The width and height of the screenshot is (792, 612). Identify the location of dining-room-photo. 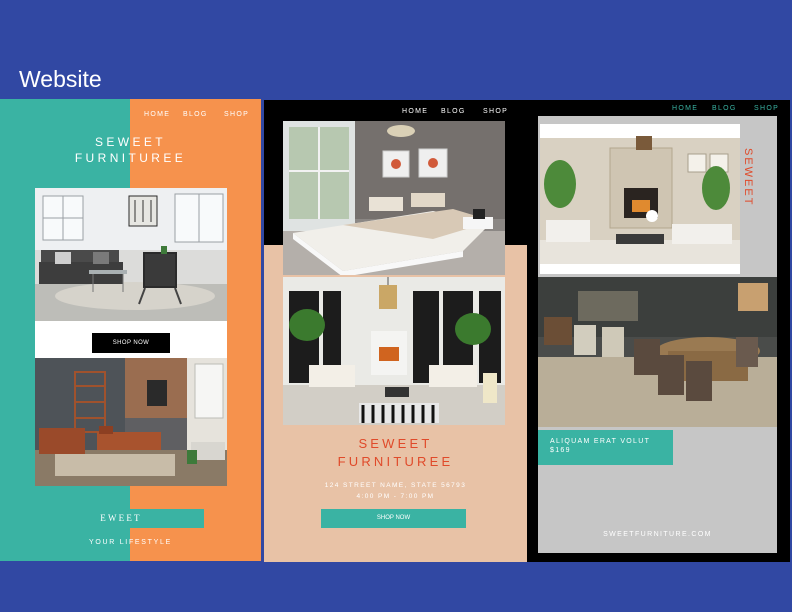
(657, 352).